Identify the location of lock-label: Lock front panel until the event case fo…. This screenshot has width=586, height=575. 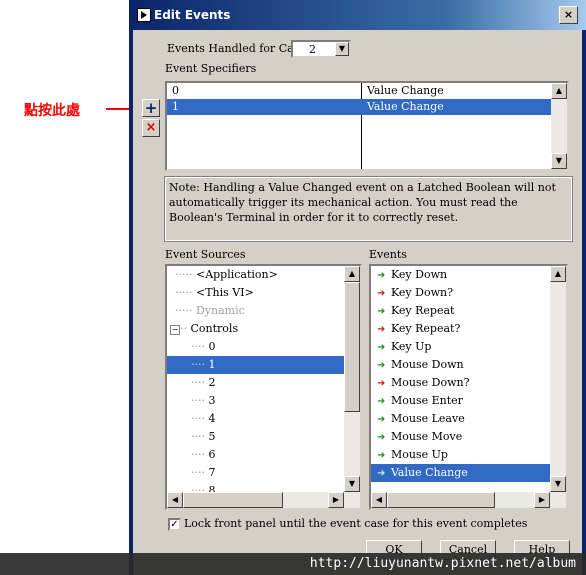
(356, 523).